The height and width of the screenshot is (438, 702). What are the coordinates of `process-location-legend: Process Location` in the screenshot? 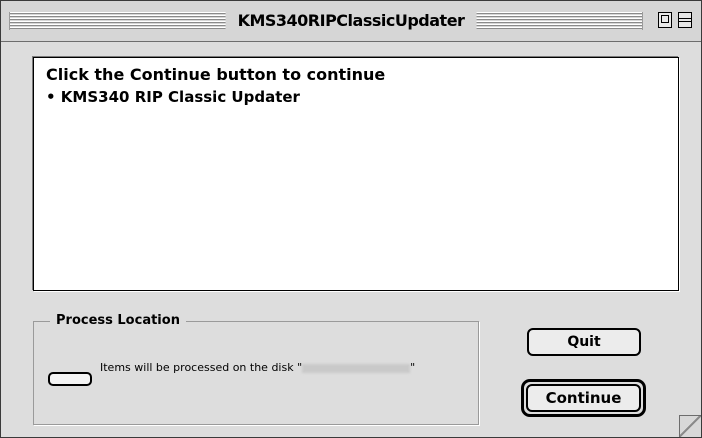 It's located at (118, 321).